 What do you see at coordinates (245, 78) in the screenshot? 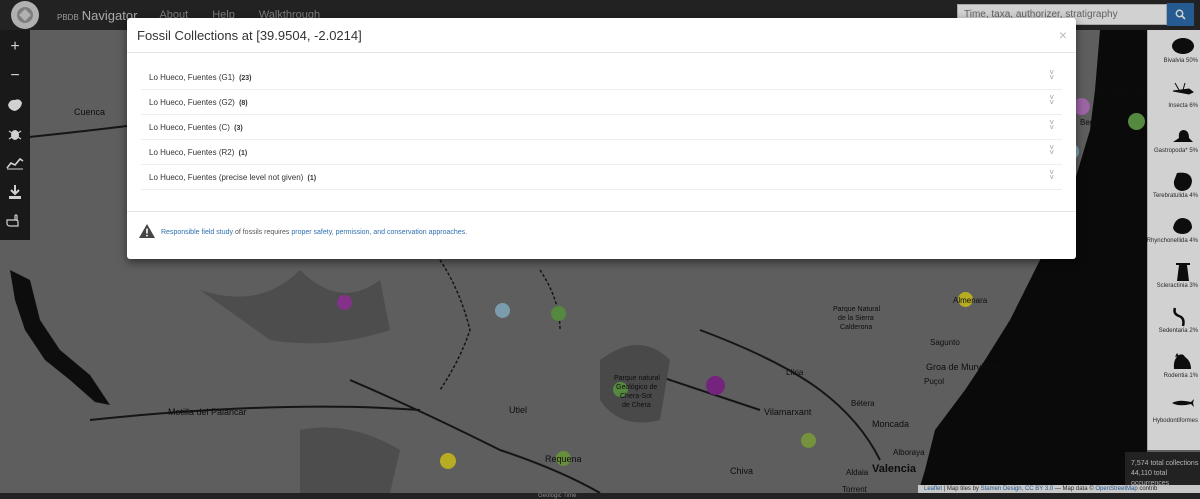
I see `collection-count: (23)` at bounding box center [245, 78].